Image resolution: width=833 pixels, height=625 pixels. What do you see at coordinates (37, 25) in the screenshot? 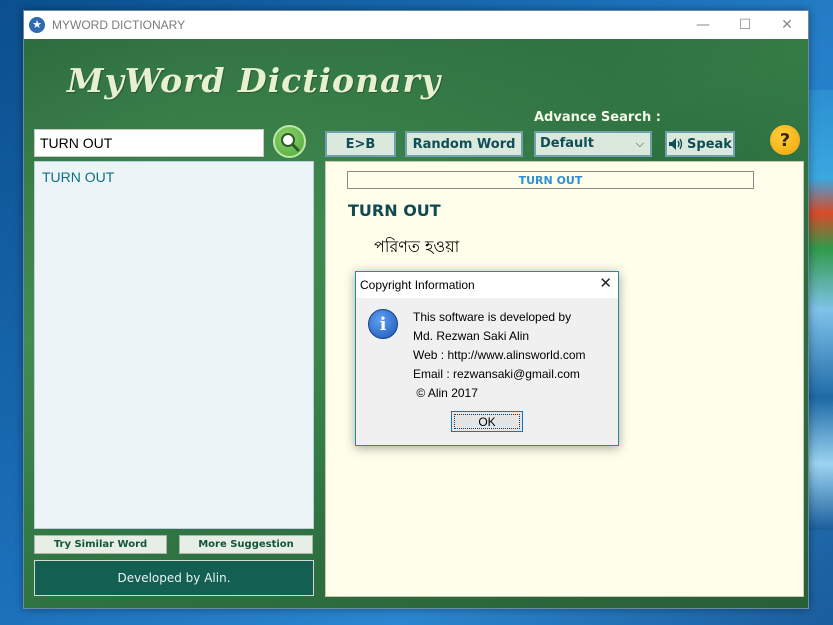
I see `app-icon: ★` at bounding box center [37, 25].